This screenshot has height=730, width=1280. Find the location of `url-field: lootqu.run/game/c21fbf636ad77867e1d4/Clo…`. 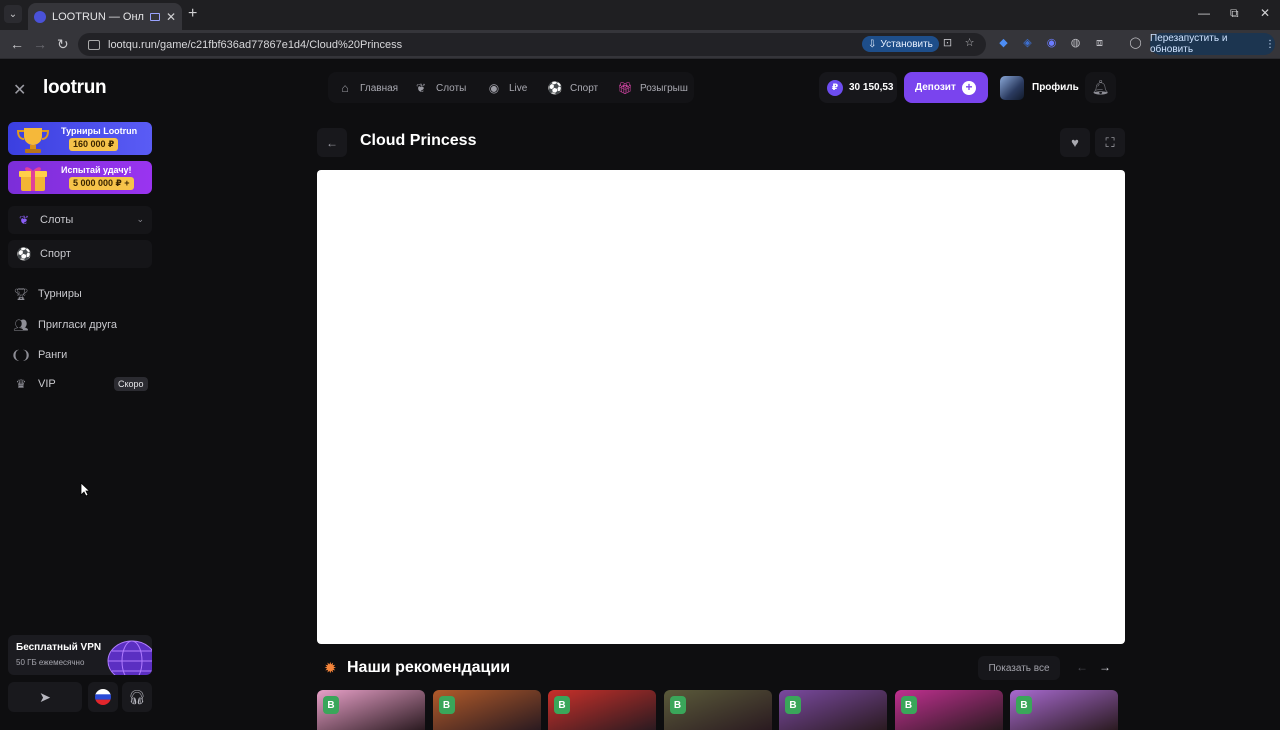

url-field: lootqu.run/game/c21fbf636ad77867e1d4/Clo… is located at coordinates (532, 44).